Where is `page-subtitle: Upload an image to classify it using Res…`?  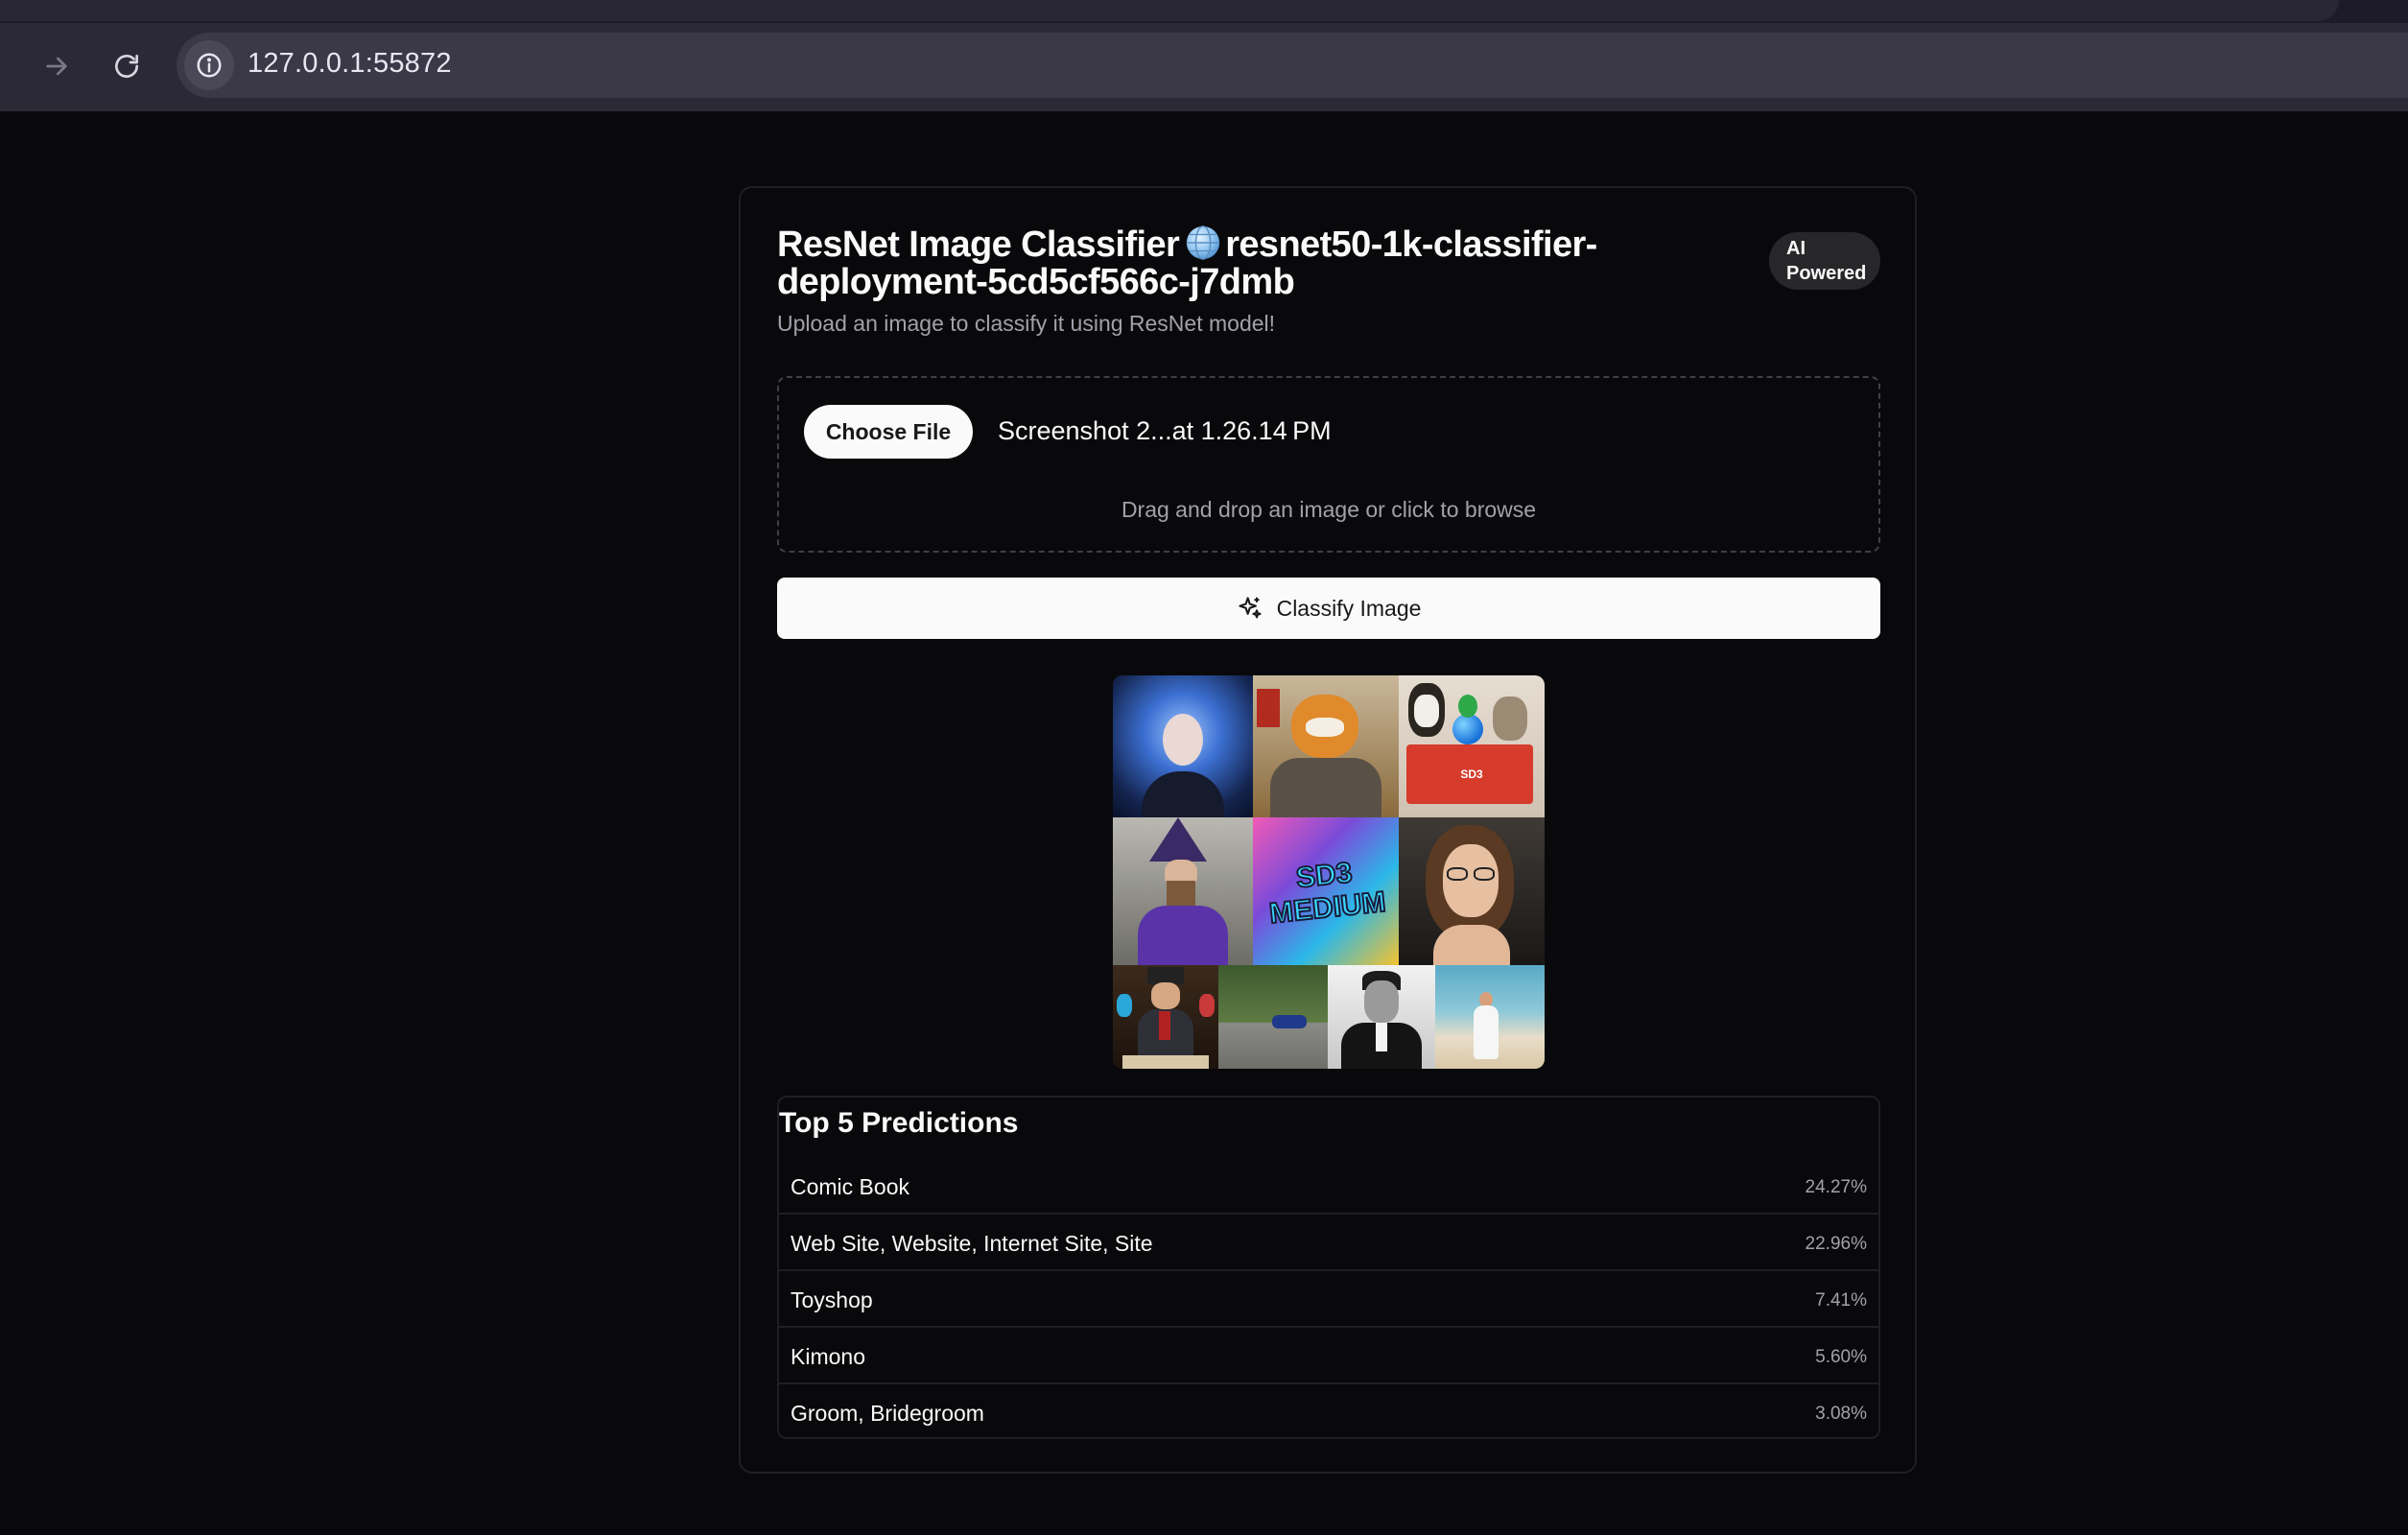 page-subtitle: Upload an image to classify it using Res… is located at coordinates (1026, 323).